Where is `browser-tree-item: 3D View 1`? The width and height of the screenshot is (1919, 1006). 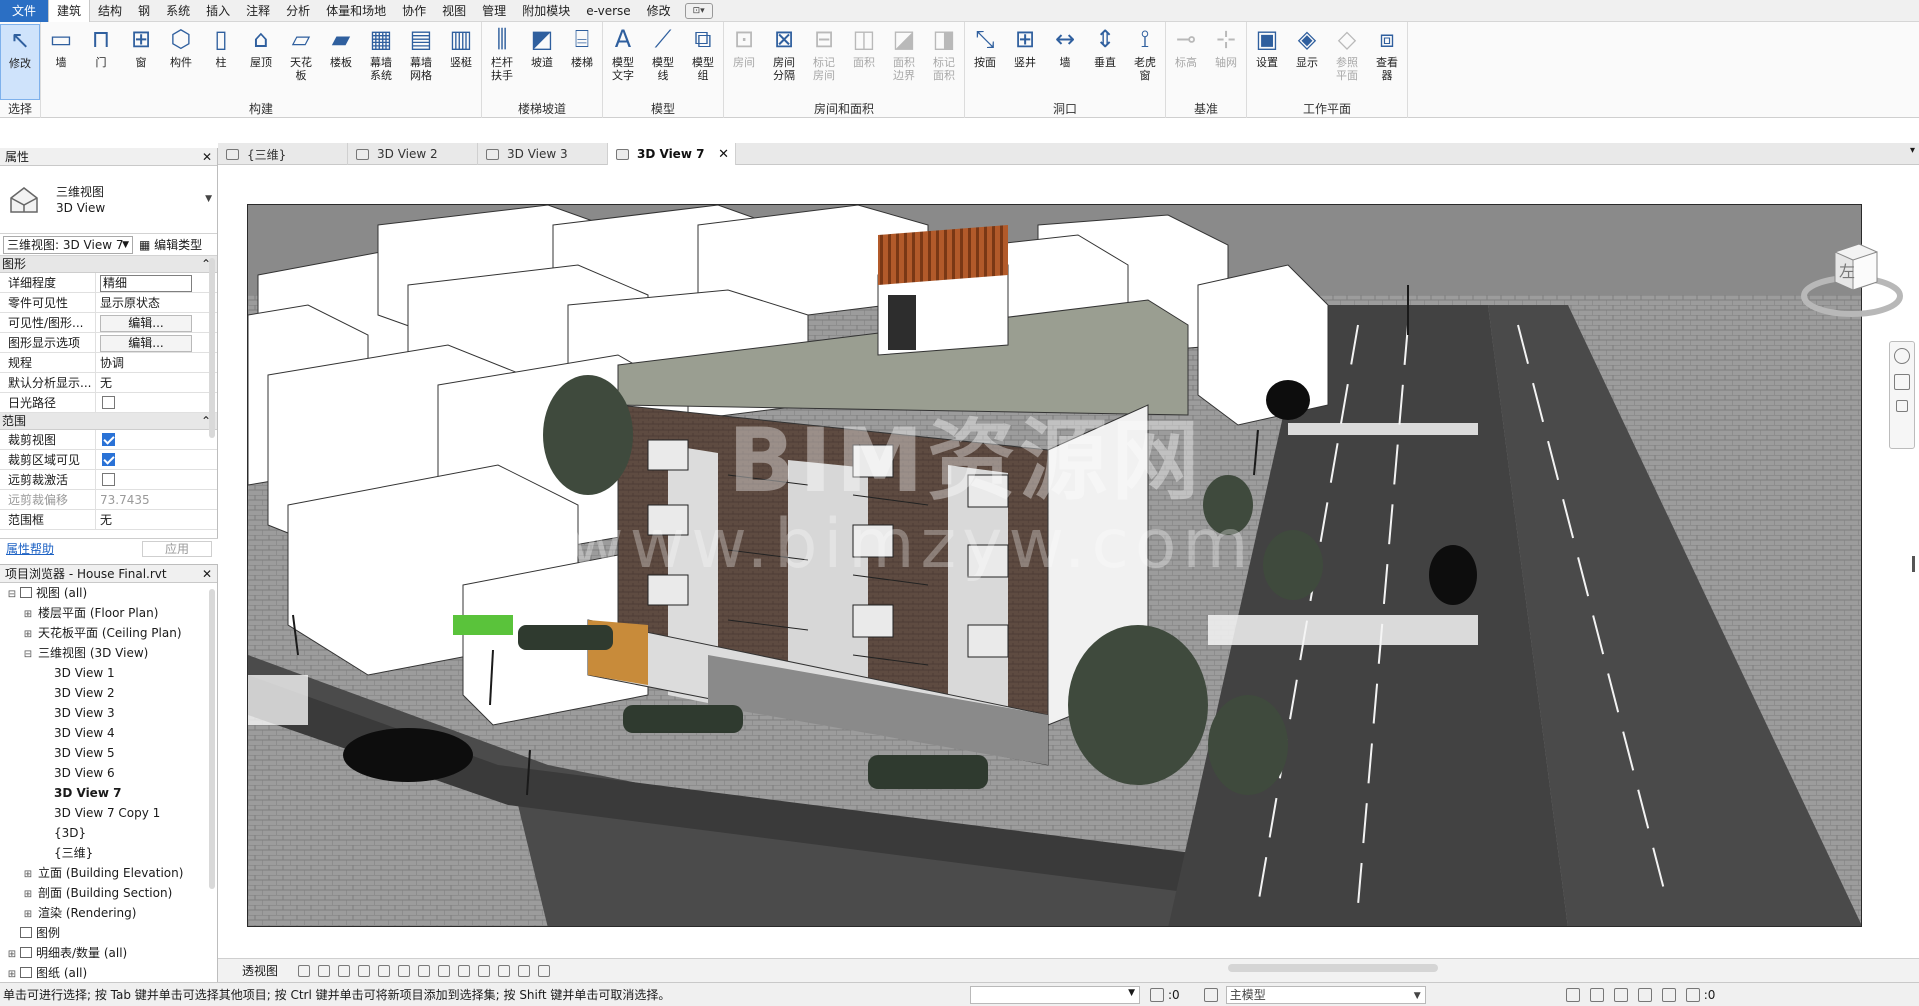
browser-tree-item: 3D View 1 is located at coordinates (108, 673).